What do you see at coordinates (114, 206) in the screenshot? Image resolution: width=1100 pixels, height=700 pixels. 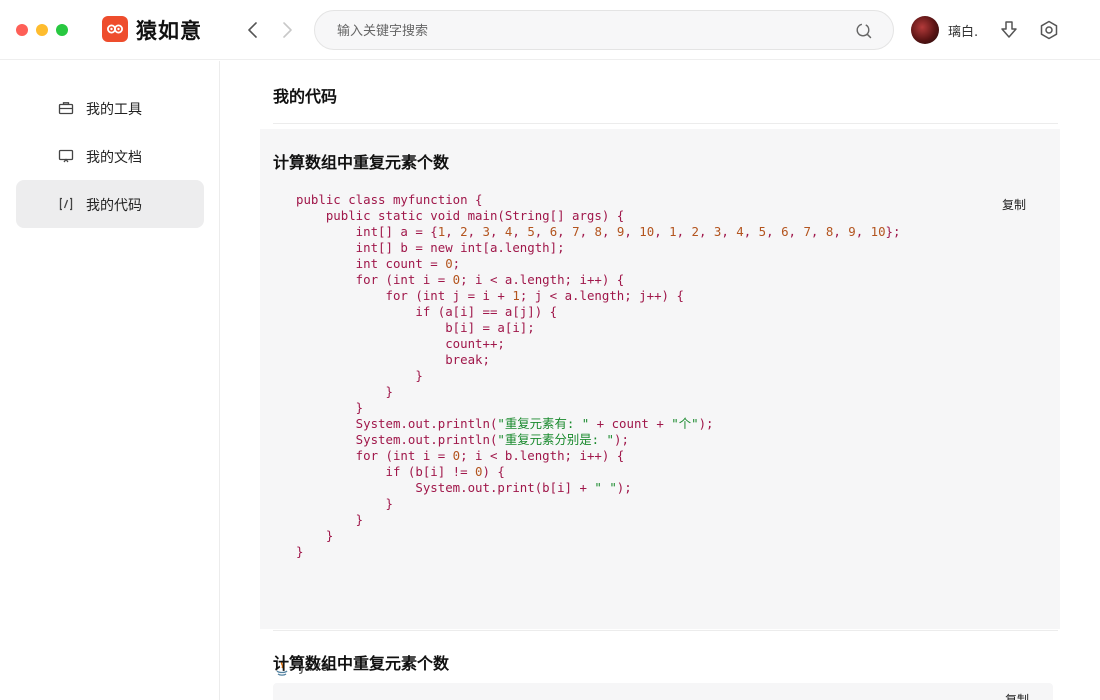 I see `sidebar-item-label: 我的代码` at bounding box center [114, 206].